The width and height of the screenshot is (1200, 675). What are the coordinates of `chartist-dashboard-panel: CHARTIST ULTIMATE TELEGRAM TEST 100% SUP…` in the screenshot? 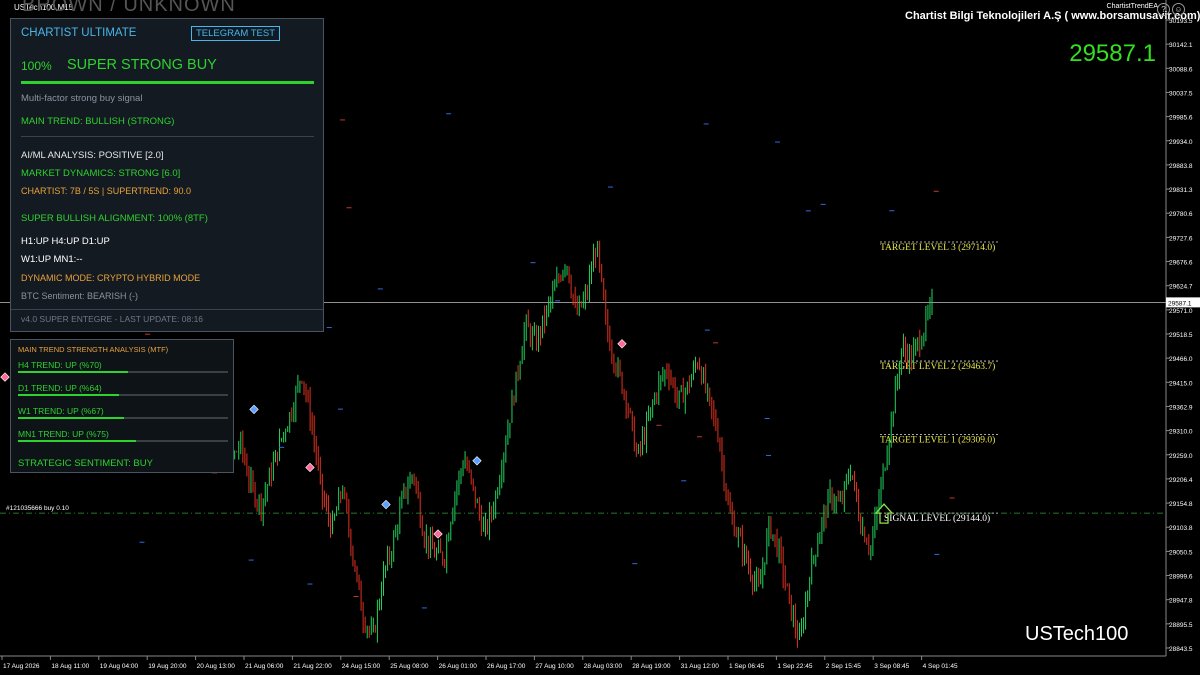 It's located at (167, 175).